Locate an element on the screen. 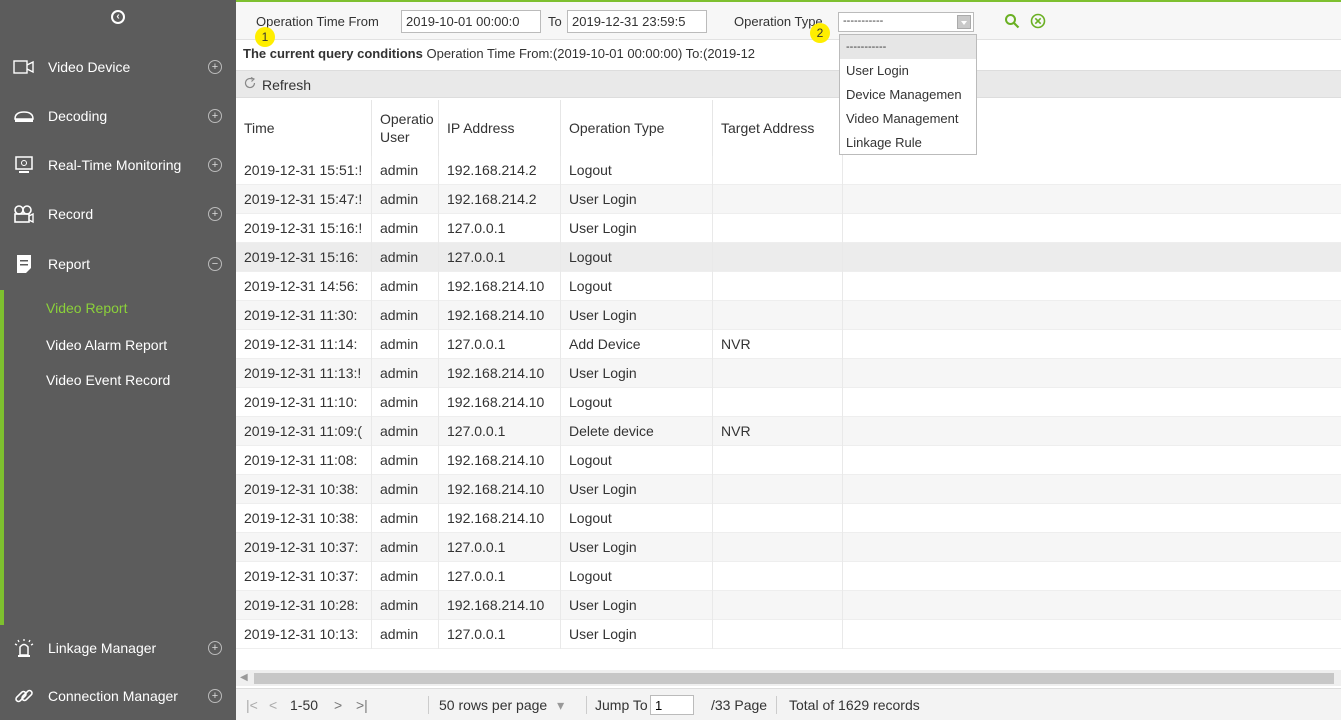  sidebar-subitem-video-report: Video Report is located at coordinates (86, 308).